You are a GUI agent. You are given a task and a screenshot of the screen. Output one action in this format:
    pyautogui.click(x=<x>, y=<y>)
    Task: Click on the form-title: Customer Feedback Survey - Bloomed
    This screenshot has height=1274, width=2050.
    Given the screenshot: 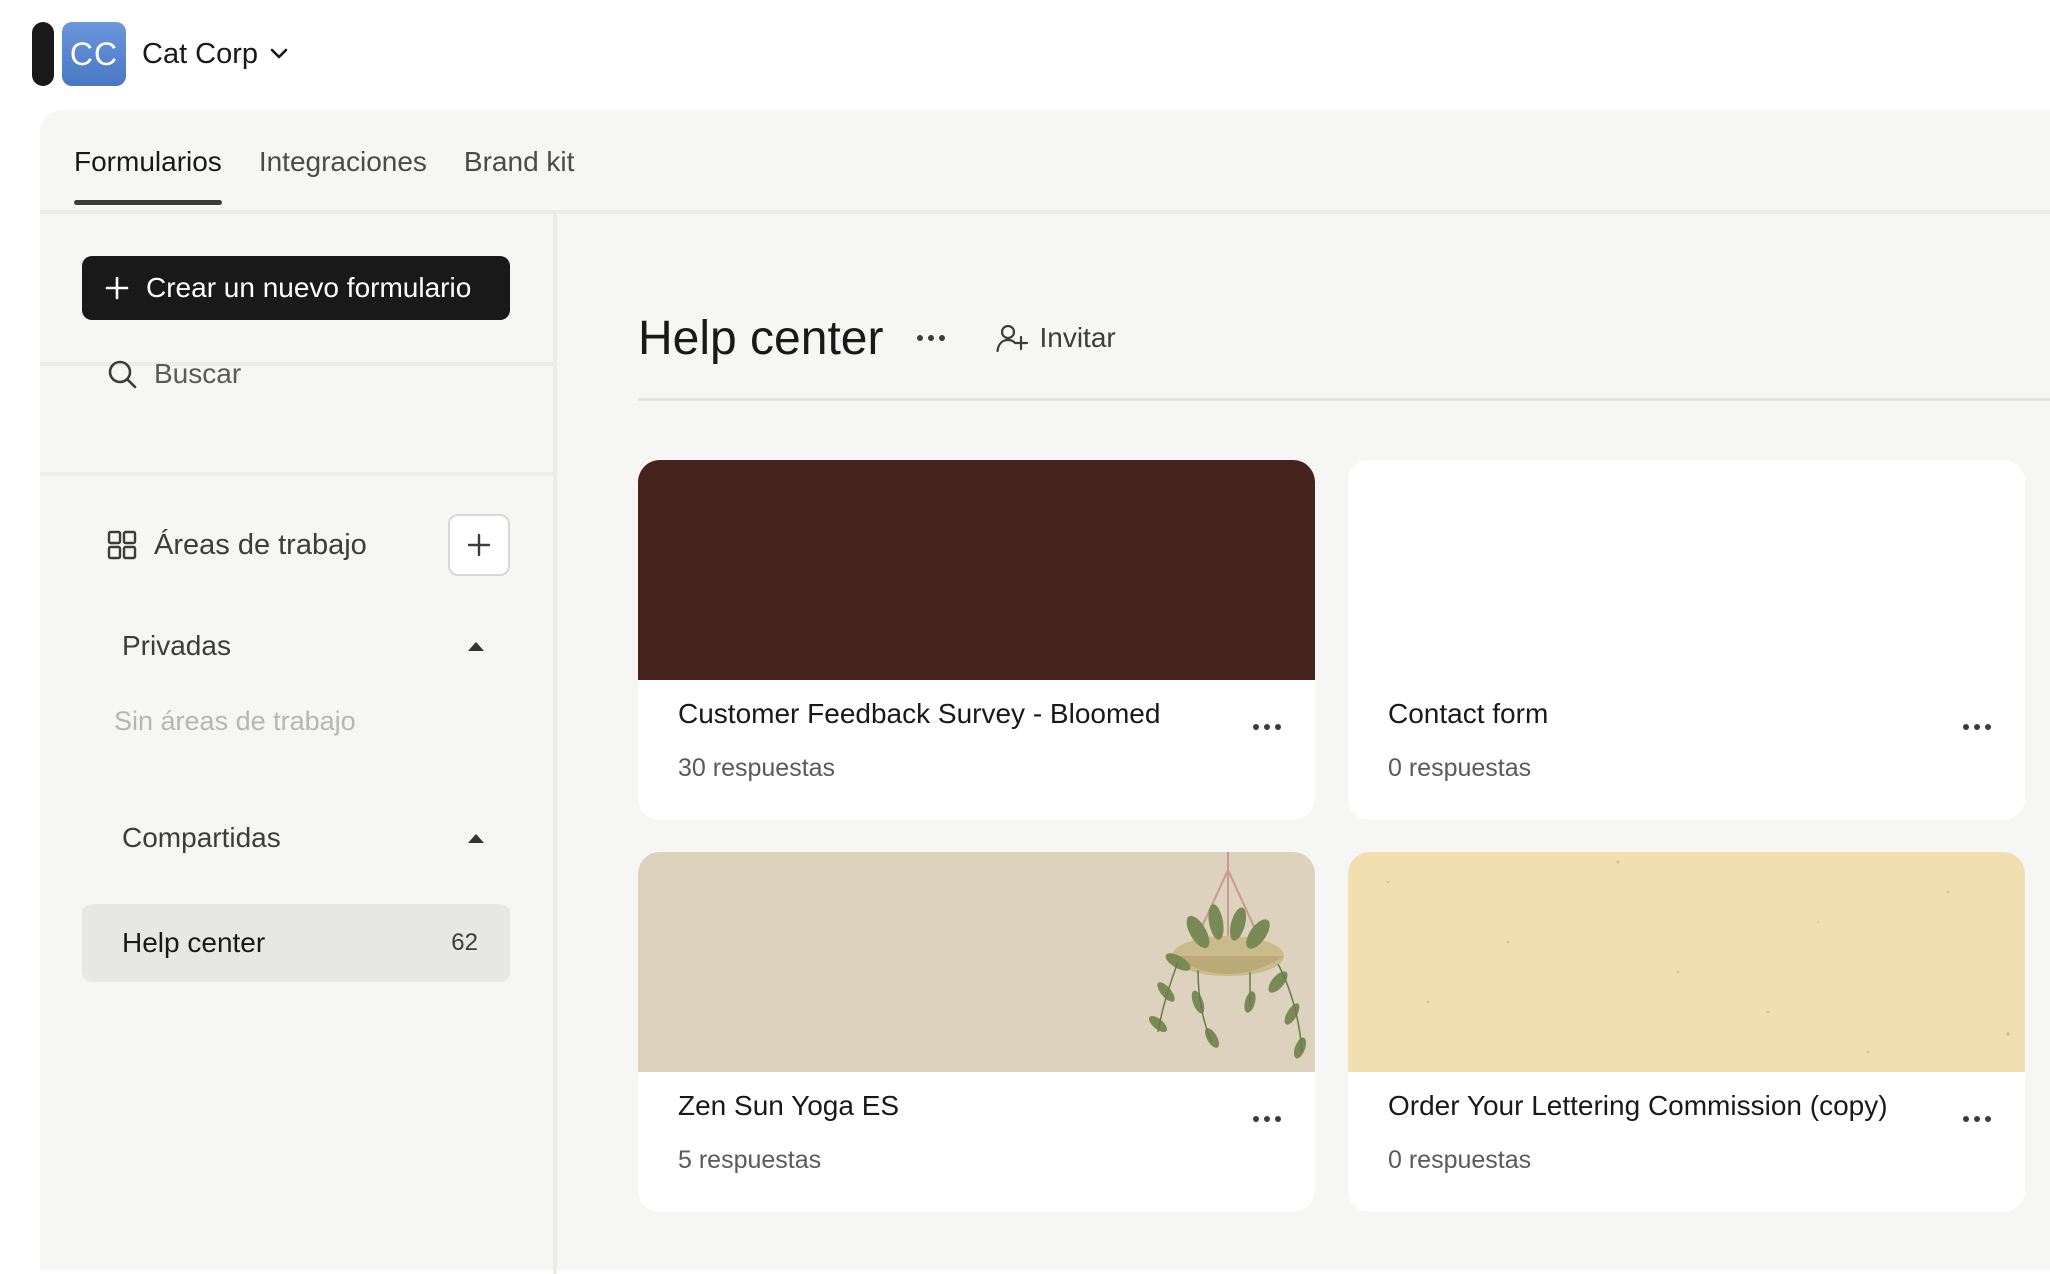 What is the action you would take?
    pyautogui.click(x=919, y=713)
    